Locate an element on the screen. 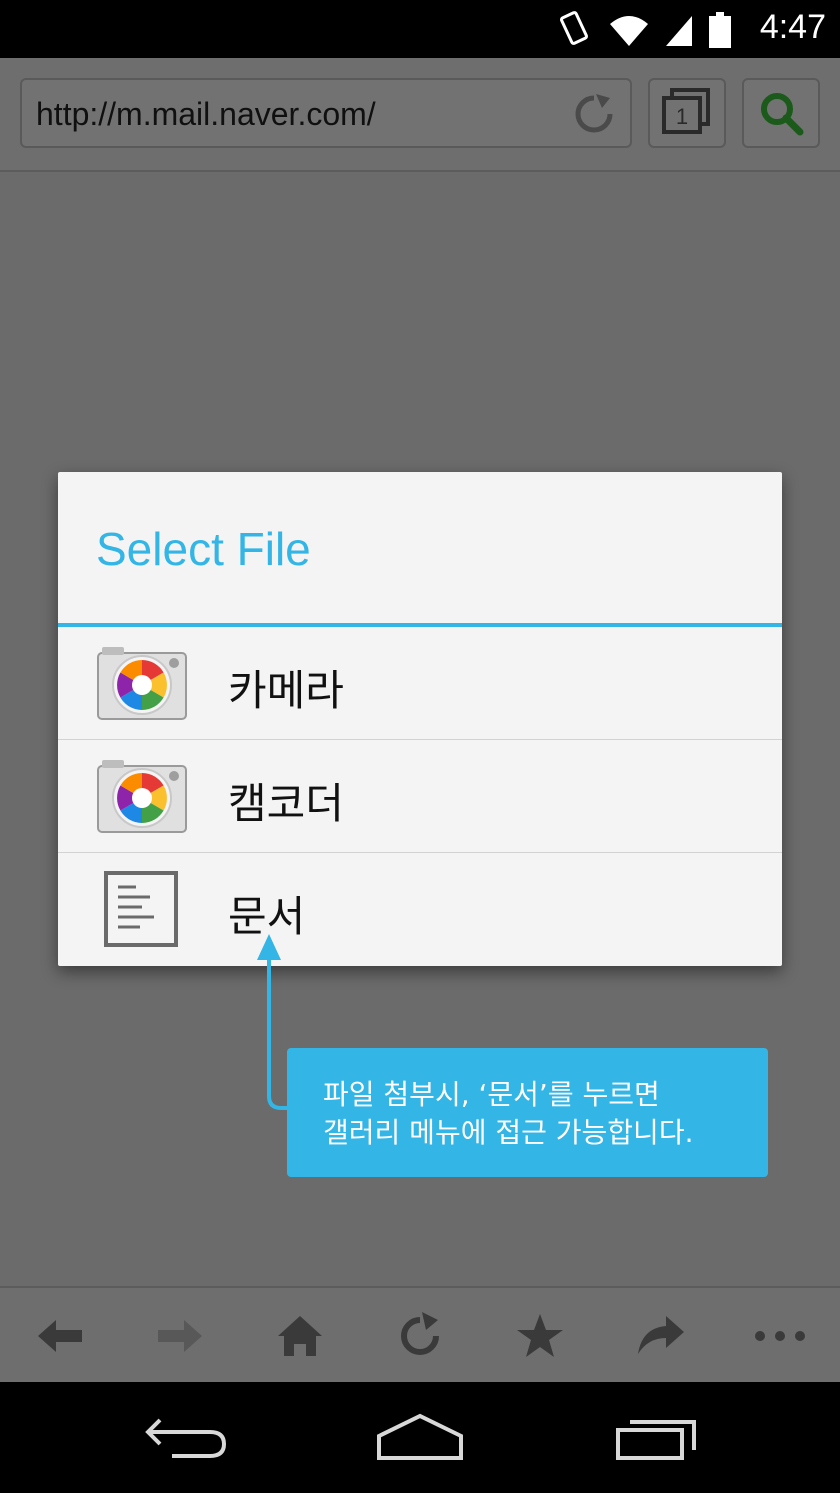  system-nav-bar is located at coordinates (420, 1437).